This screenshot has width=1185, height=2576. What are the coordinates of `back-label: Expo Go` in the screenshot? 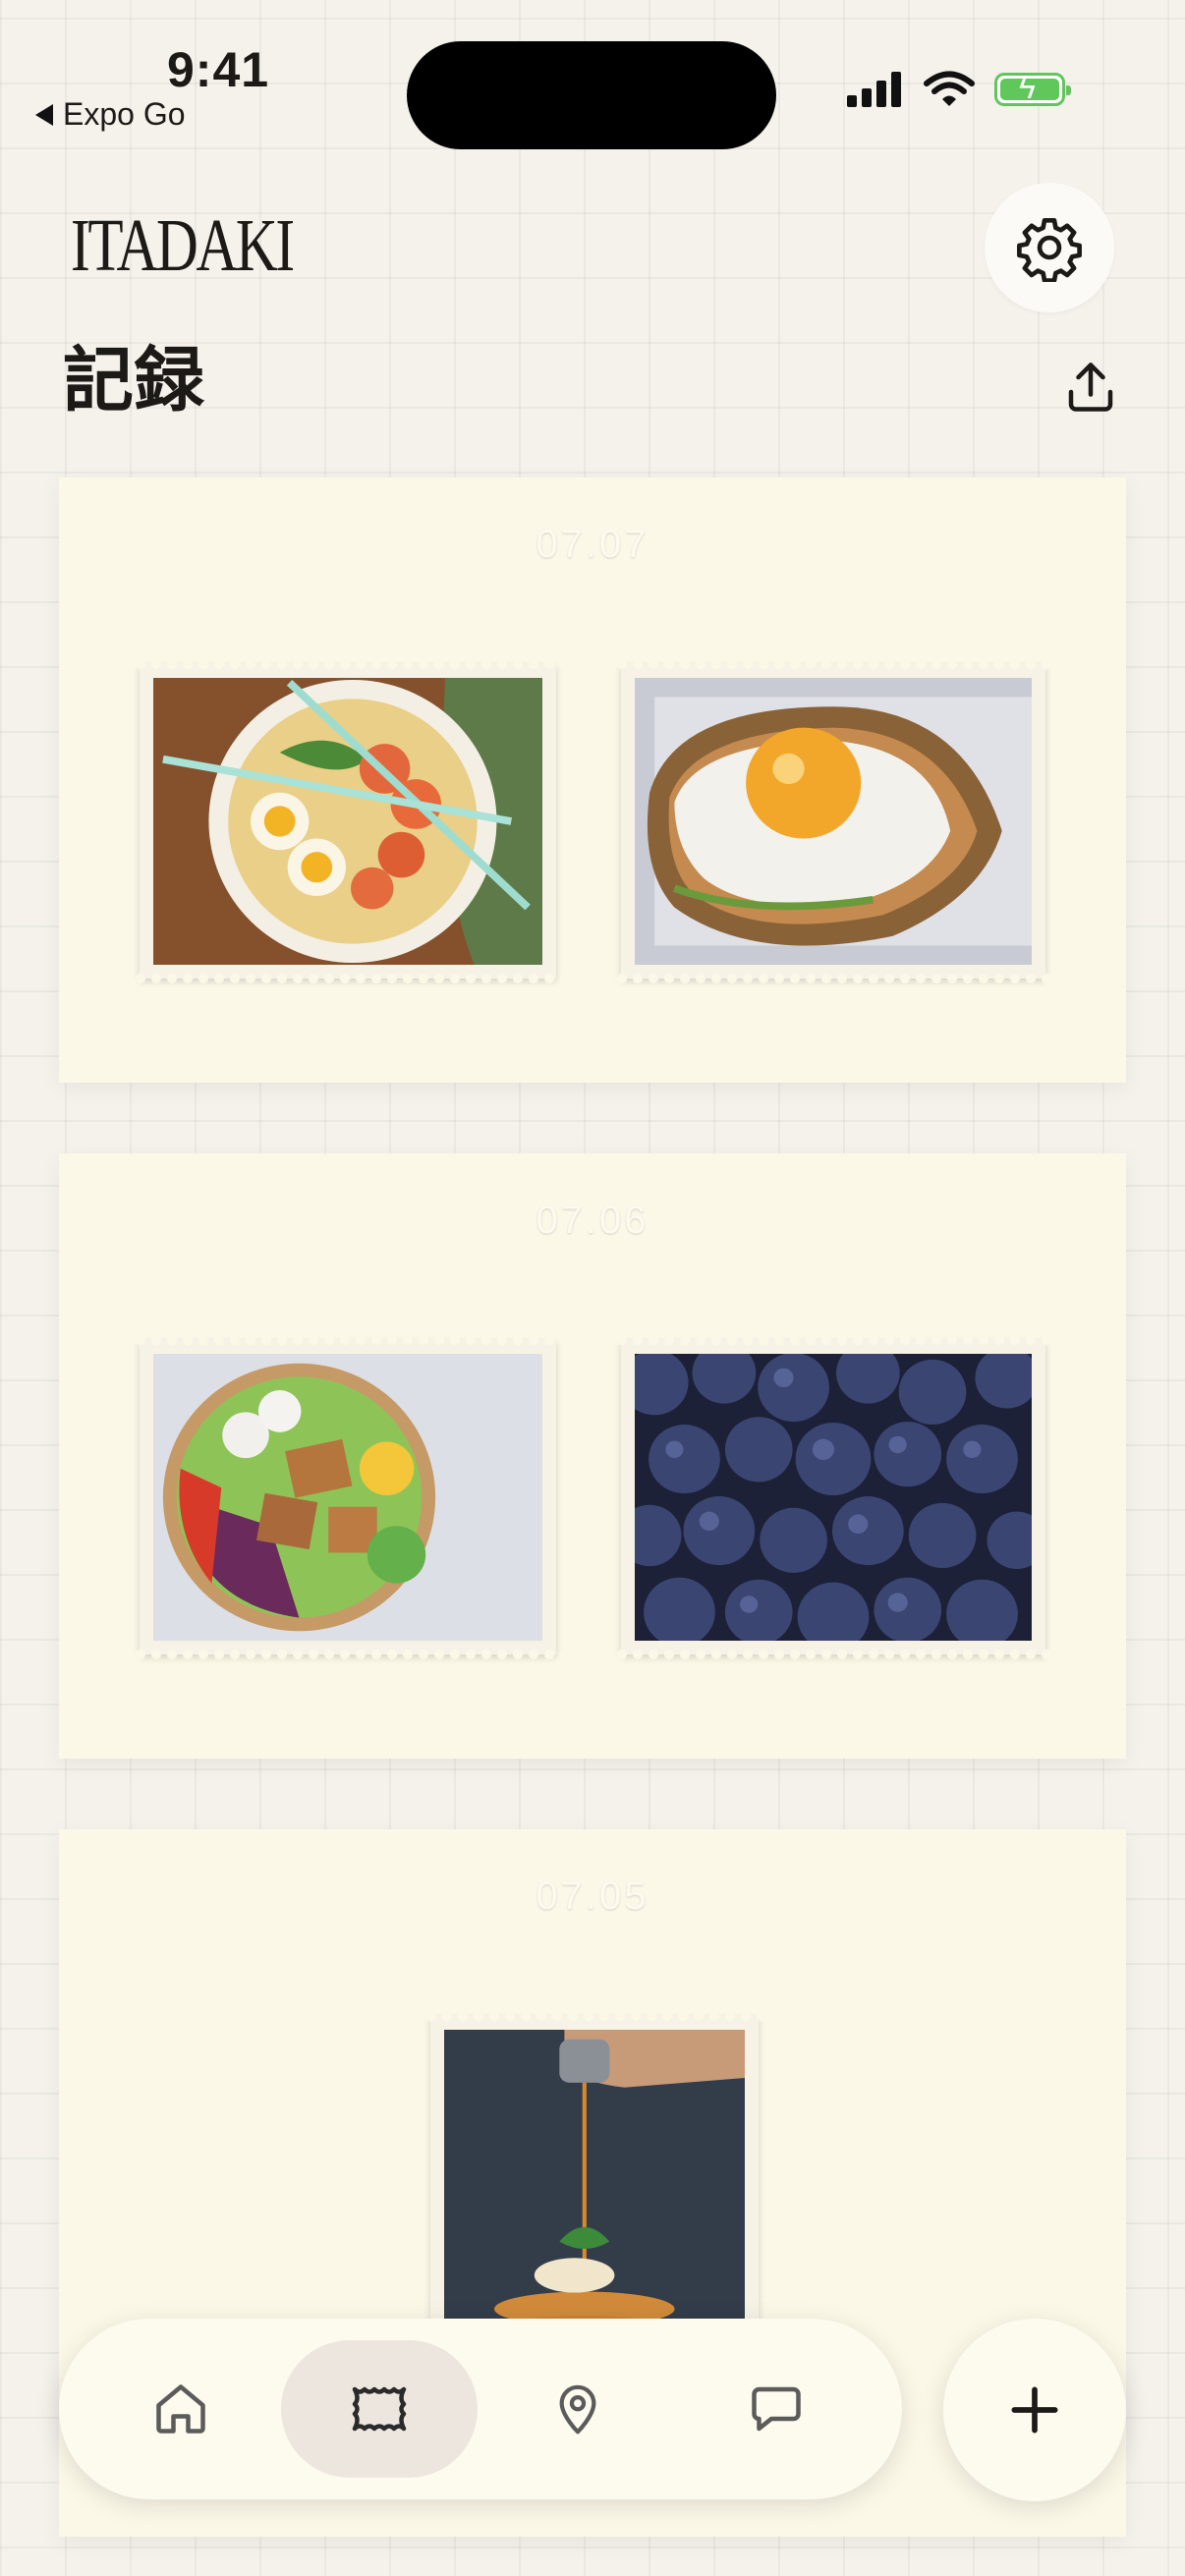 It's located at (125, 114).